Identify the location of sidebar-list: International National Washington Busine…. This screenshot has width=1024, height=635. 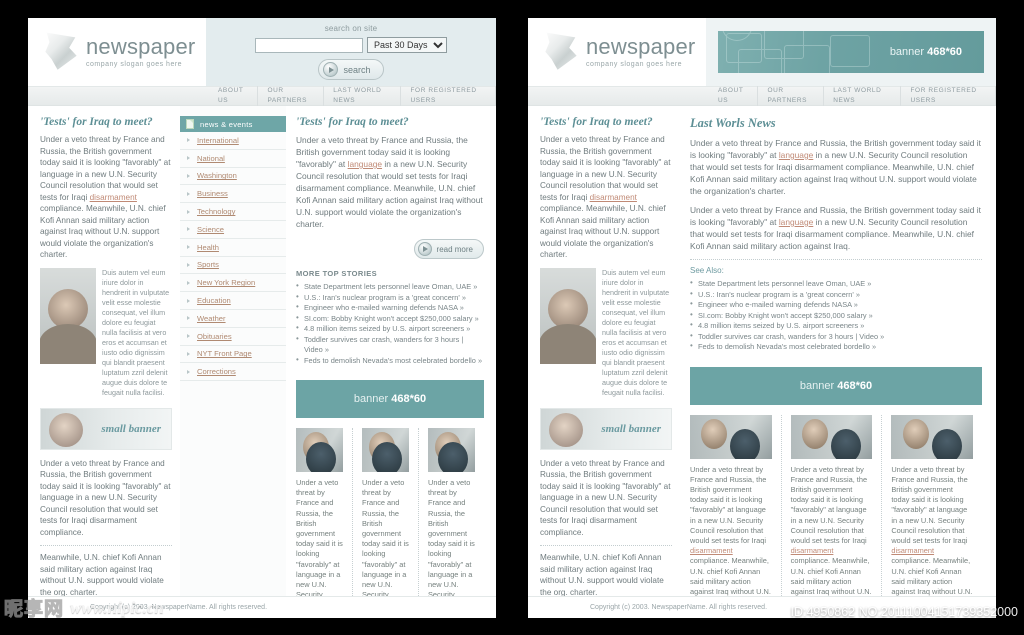
(233, 257).